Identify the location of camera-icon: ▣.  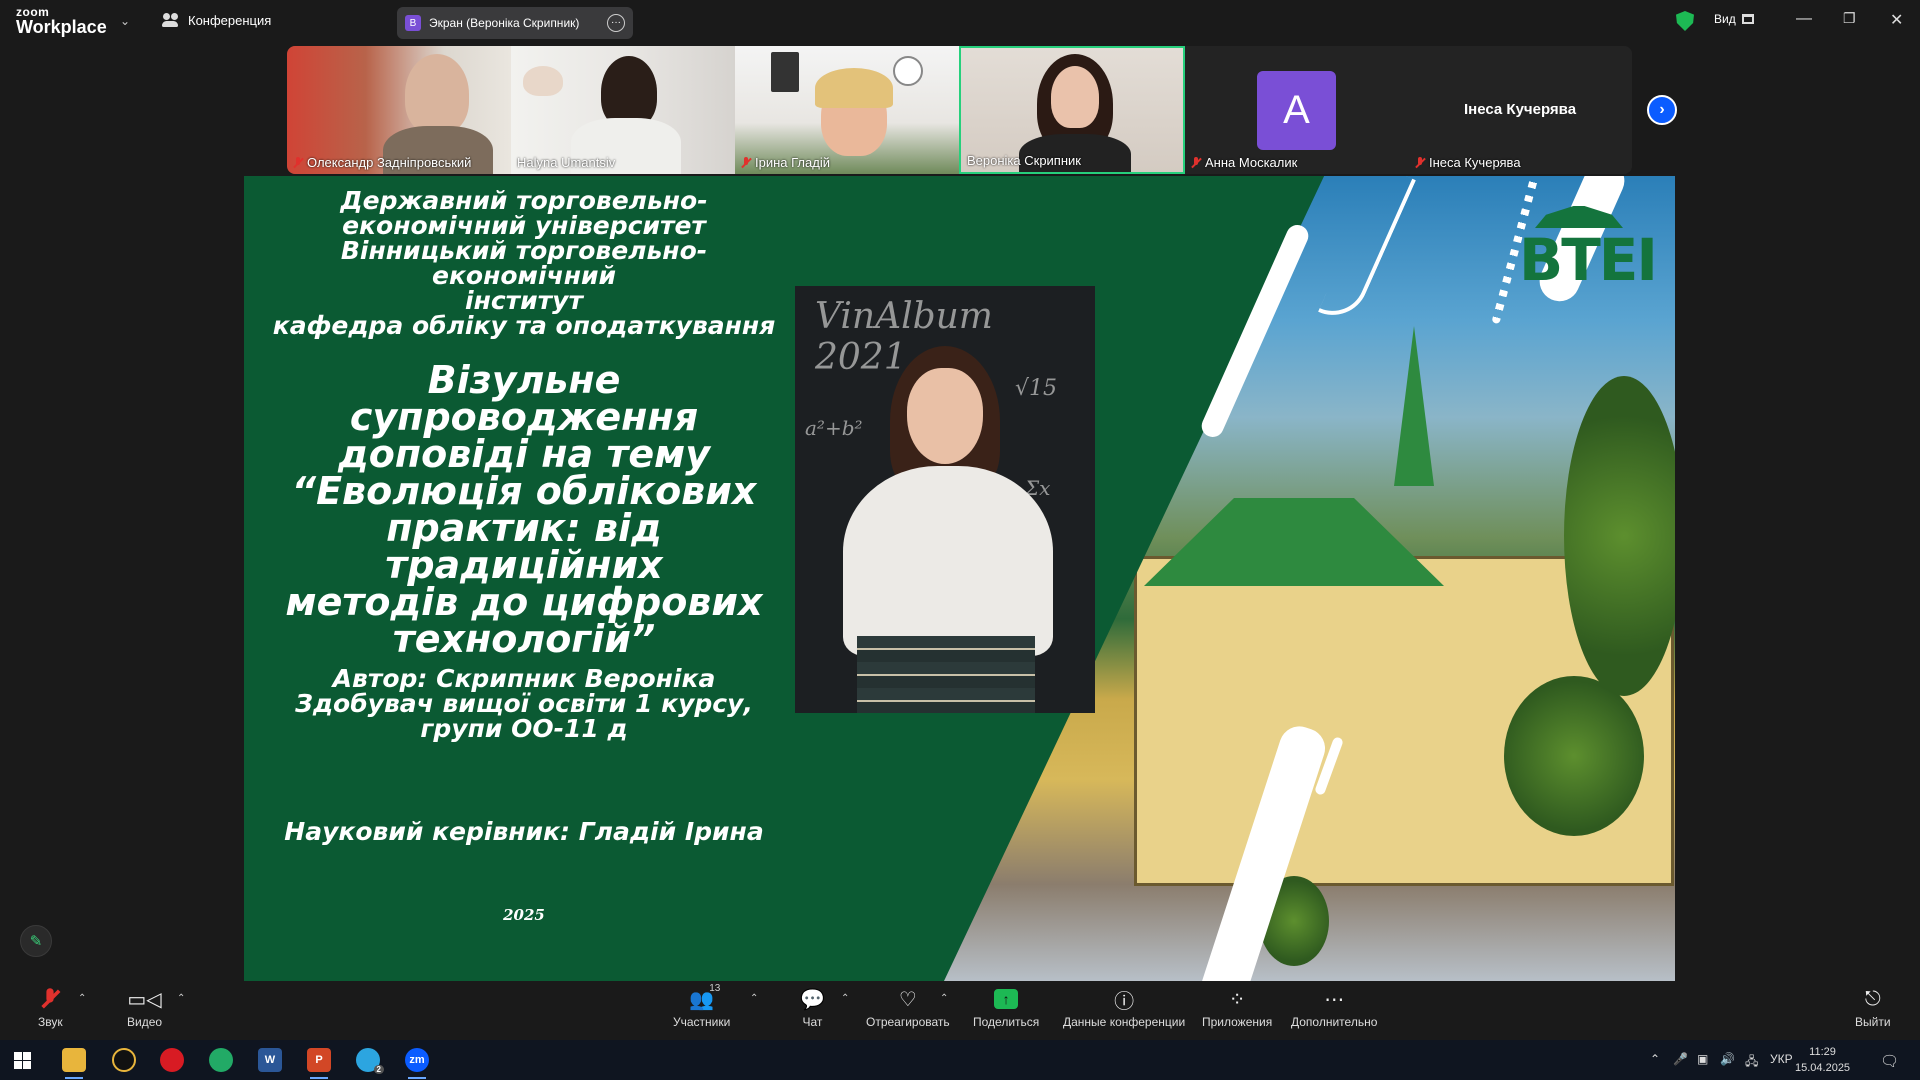
(1702, 1059).